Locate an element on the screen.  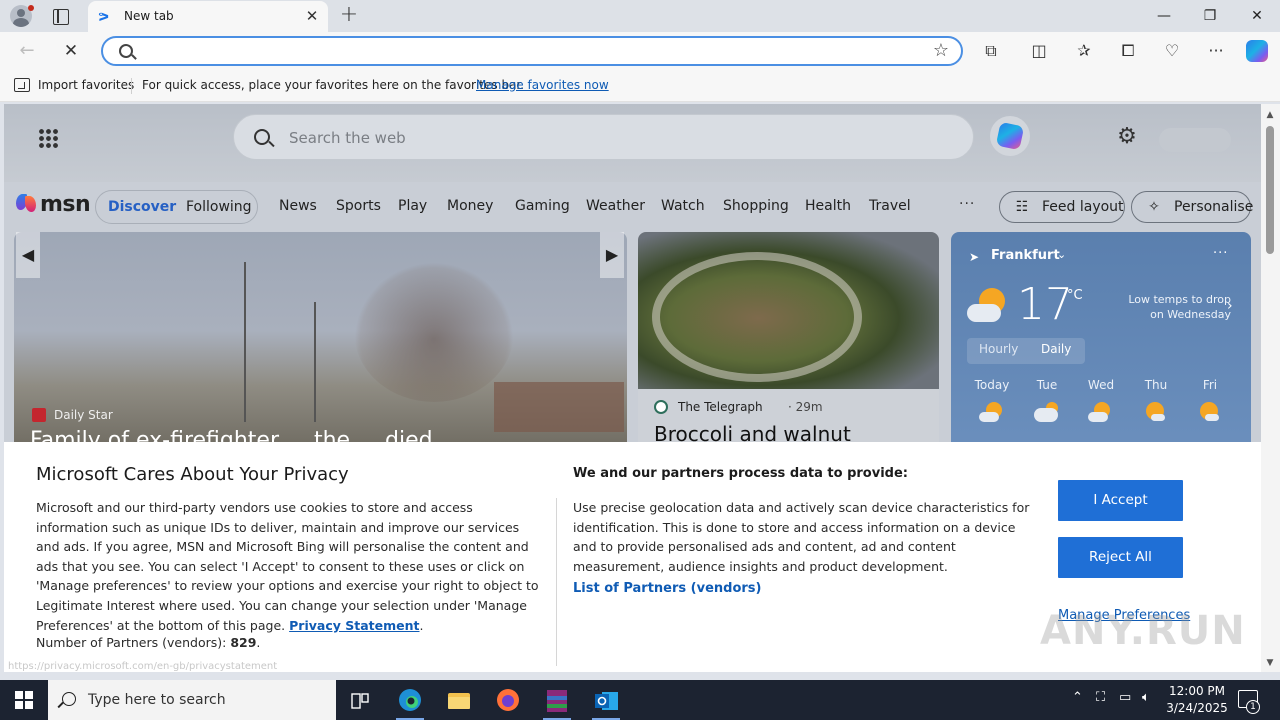
tab-new-tab: ᕗ New tab ✕ is located at coordinates (208, 16).